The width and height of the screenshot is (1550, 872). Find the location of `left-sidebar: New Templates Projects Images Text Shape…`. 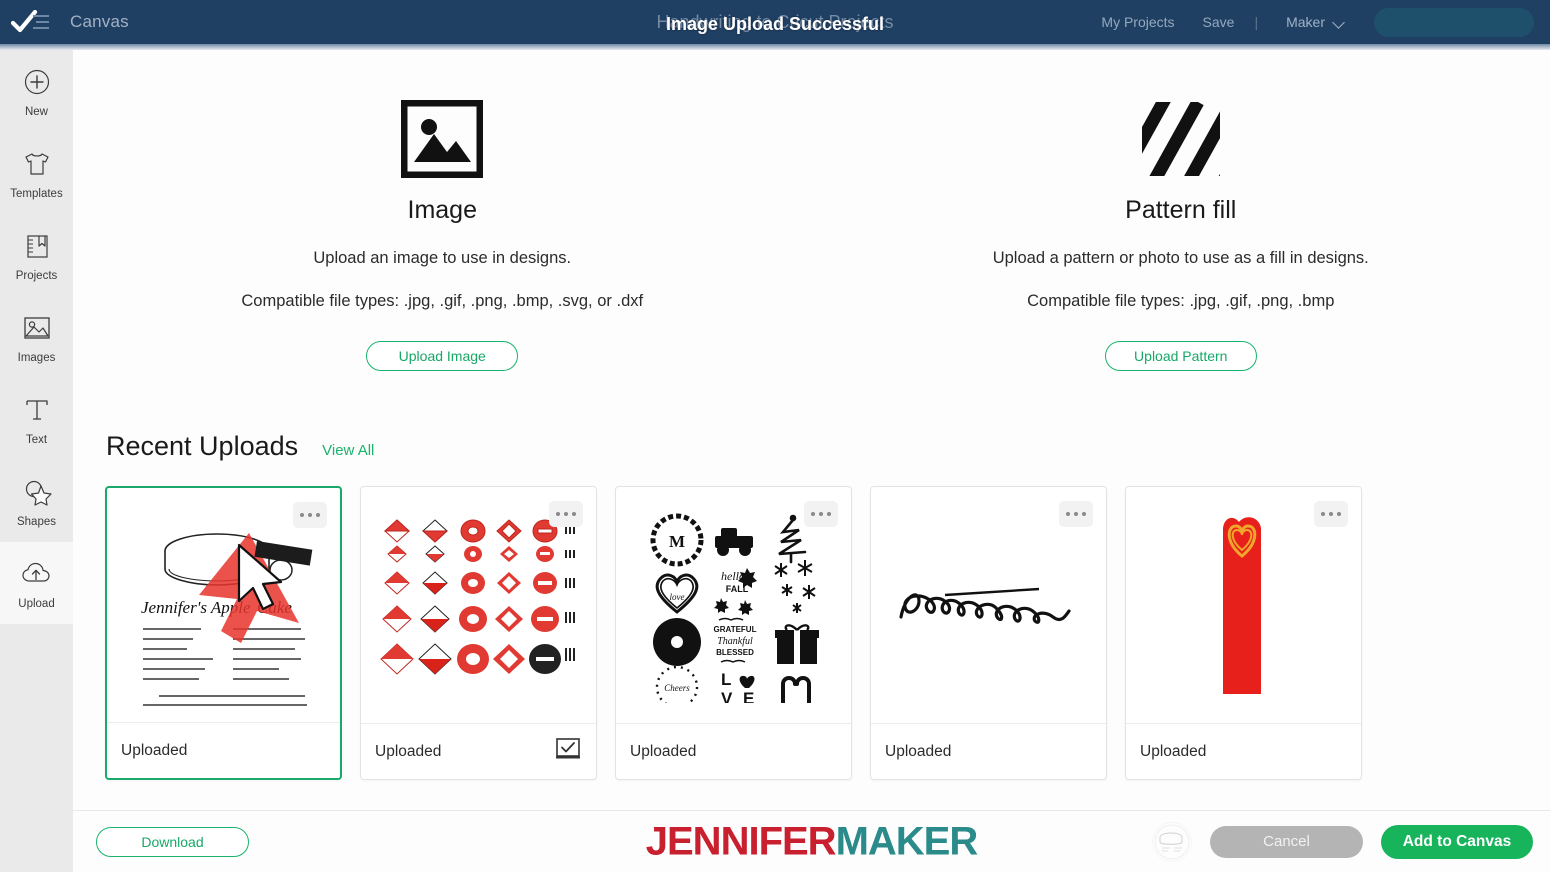

left-sidebar: New Templates Projects Images Text Shape… is located at coordinates (36, 461).